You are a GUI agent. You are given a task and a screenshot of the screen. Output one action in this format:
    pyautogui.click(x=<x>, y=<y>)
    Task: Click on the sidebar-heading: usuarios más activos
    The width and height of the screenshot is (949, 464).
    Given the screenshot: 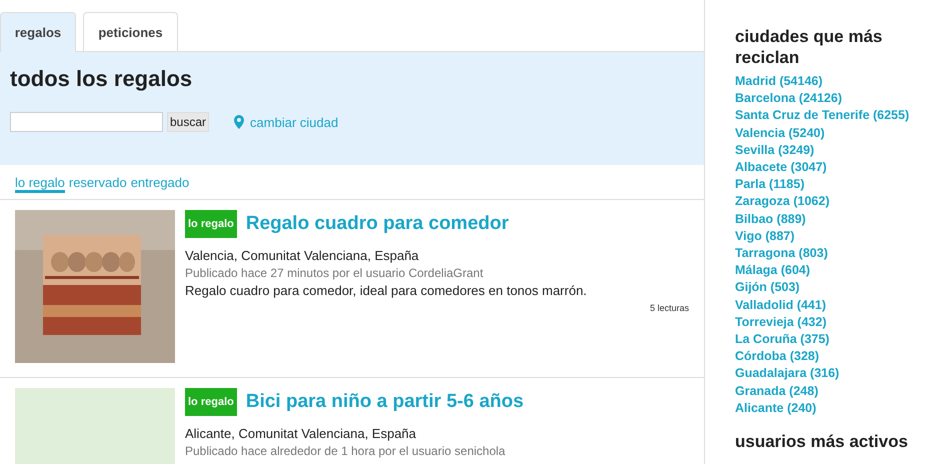 What is the action you would take?
    pyautogui.click(x=822, y=441)
    